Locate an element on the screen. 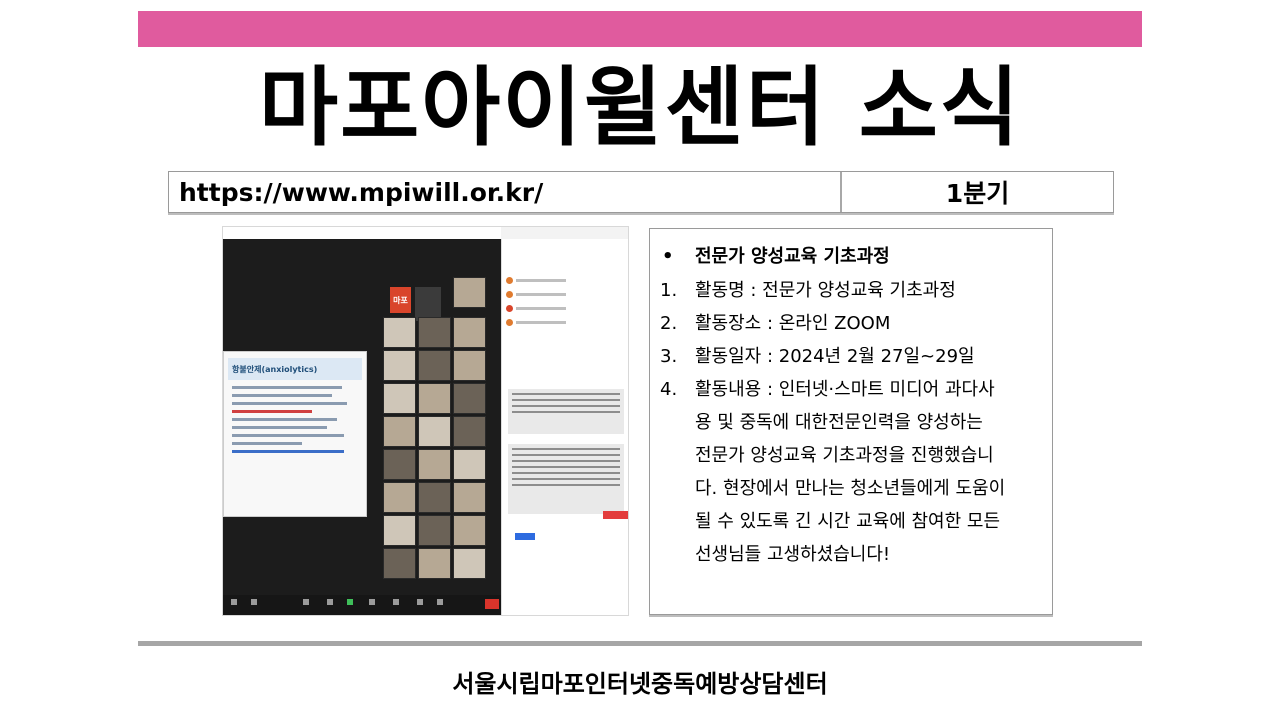  list-item: 4. 활동내용 : 인터넷·스마트 미디어 과다사 is located at coordinates (827, 389).